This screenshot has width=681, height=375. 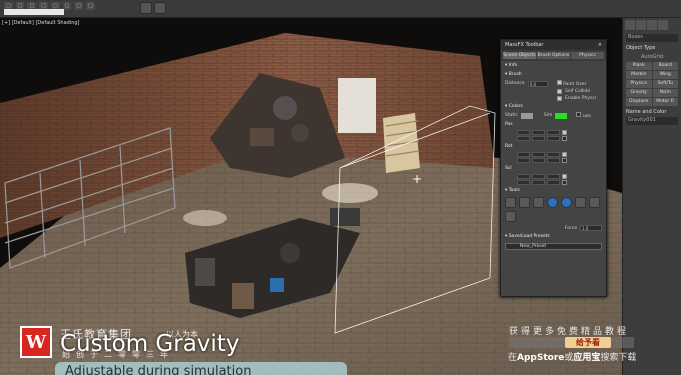 What do you see at coordinates (553, 106) in the screenshot?
I see `colors-section-header: ▾ Colors` at bounding box center [553, 106].